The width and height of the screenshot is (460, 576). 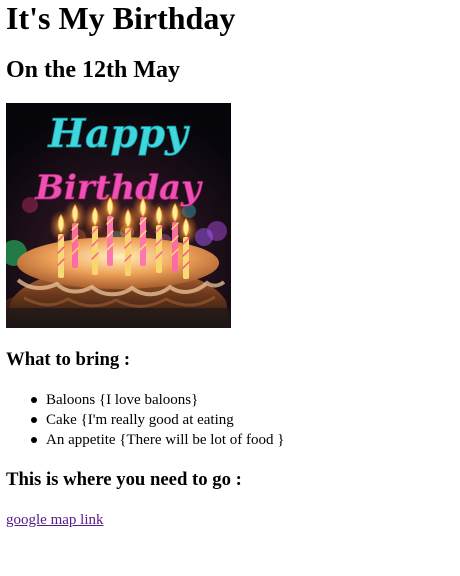 I want to click on bring-list-item: Cake {I'm really good at eating, so click(x=158, y=420).